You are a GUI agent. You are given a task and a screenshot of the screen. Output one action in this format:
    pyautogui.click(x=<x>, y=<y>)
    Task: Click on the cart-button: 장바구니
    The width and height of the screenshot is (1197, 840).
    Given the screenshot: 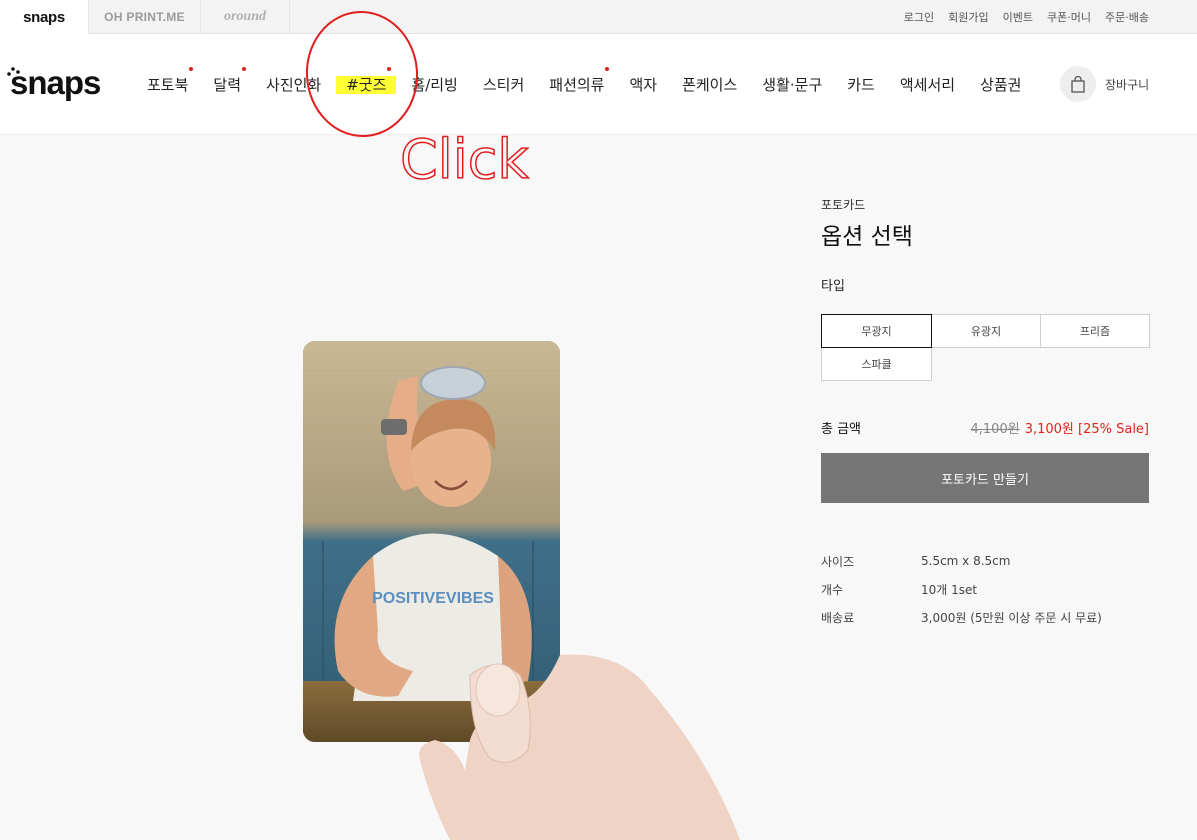 What is the action you would take?
    pyautogui.click(x=1104, y=84)
    